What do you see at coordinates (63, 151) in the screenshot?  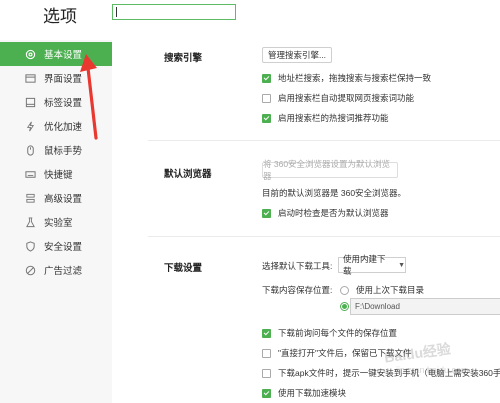 I see `sidebar-item-label: 鼠标手势` at bounding box center [63, 151].